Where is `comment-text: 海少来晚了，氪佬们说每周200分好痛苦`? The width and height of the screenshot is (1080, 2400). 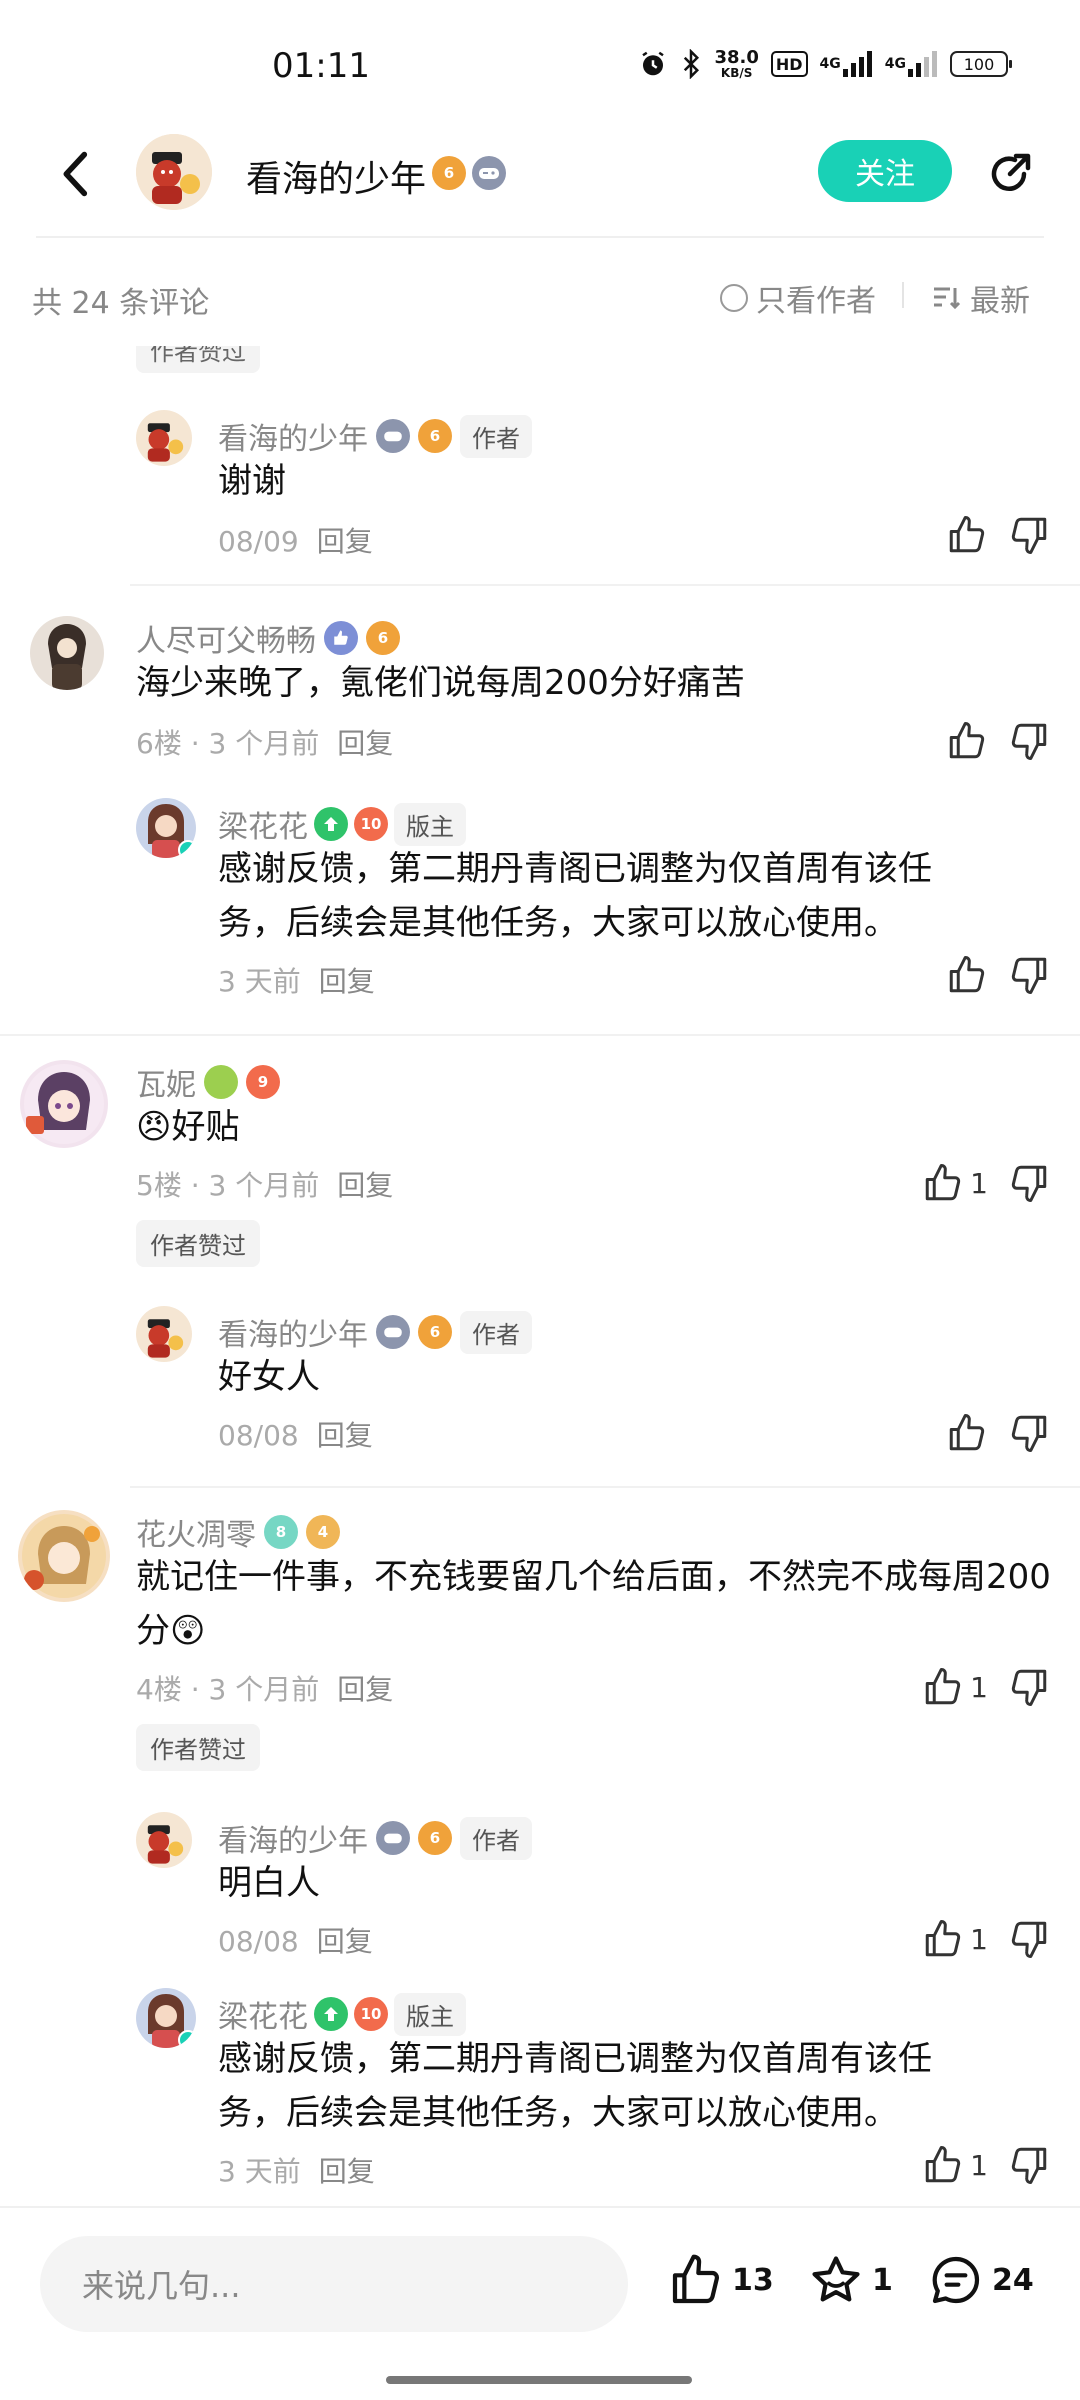
comment-text: 海少来晚了，氪佬们说每周200分好痛苦 is located at coordinates (440, 683).